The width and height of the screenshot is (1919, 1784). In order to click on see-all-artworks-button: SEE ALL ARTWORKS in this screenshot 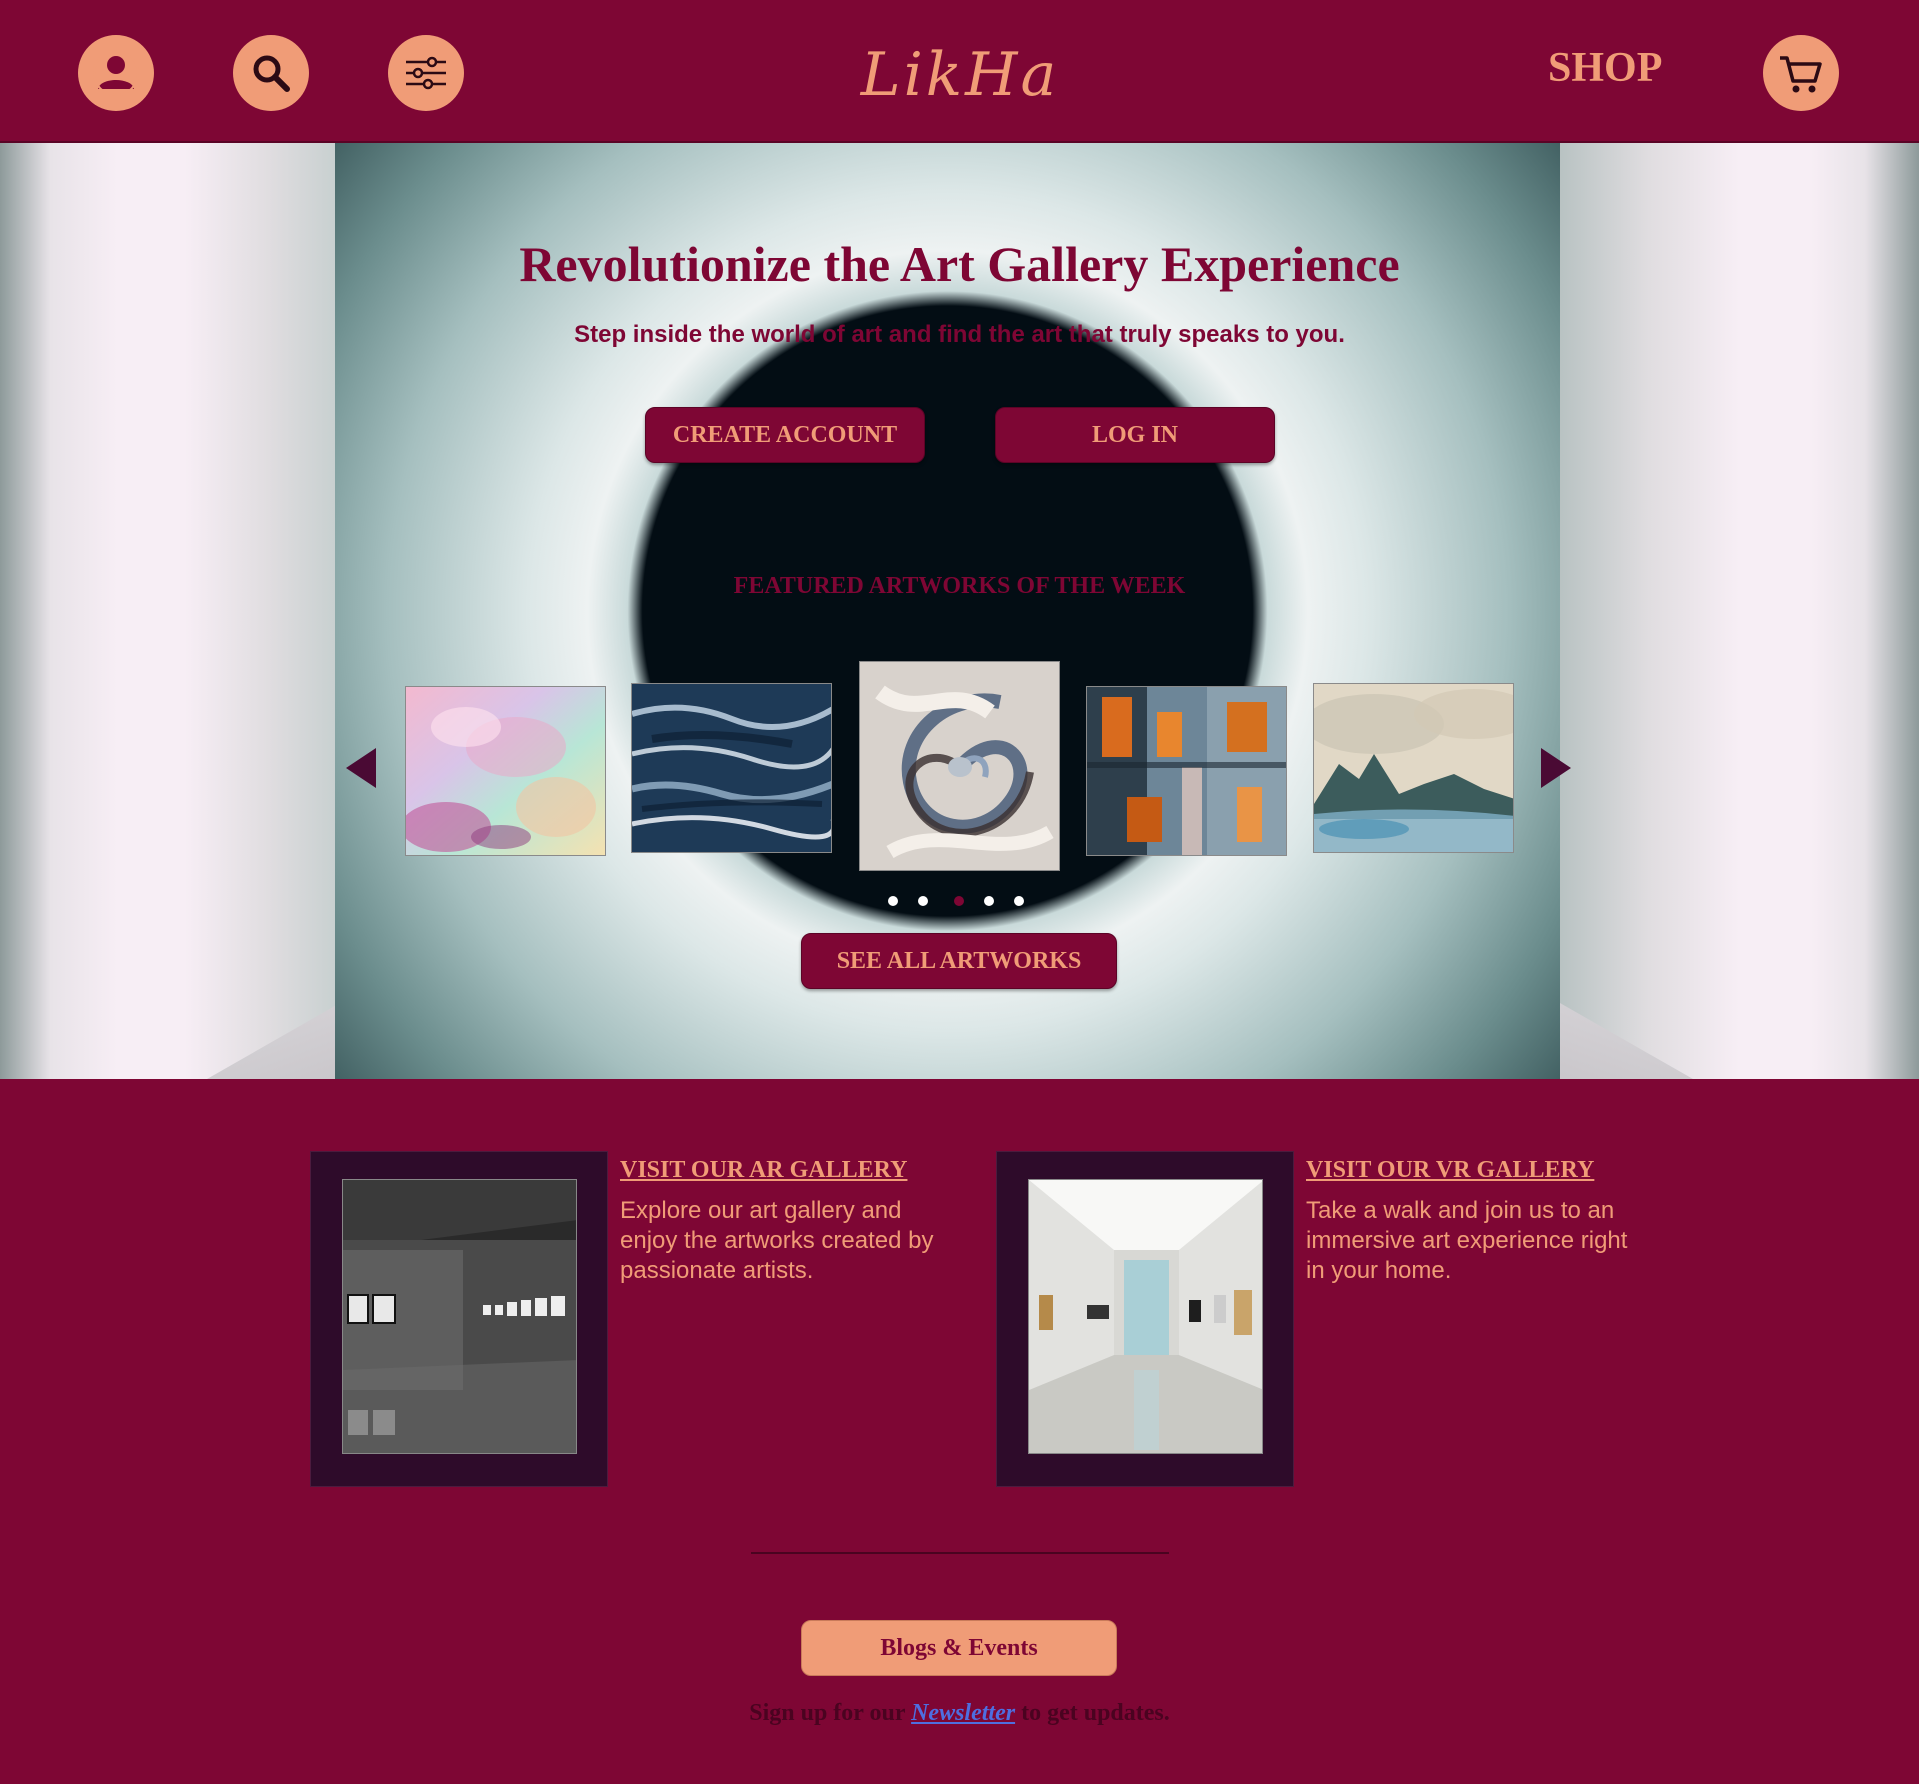, I will do `click(959, 961)`.